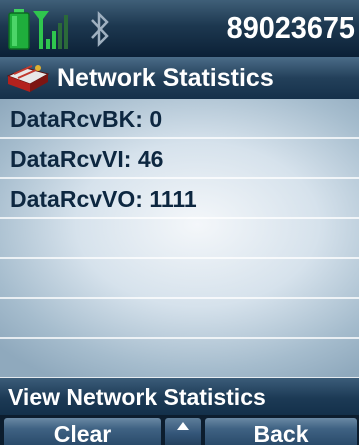 The width and height of the screenshot is (359, 445). I want to click on signal-strength-icon, so click(50, 30).